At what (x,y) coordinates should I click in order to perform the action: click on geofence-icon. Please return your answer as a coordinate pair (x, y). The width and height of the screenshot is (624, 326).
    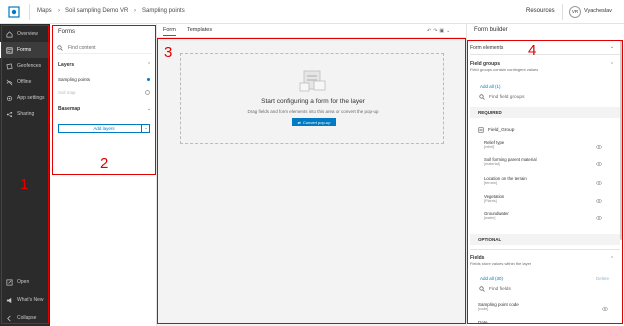
    Looking at the image, I should click on (9, 66).